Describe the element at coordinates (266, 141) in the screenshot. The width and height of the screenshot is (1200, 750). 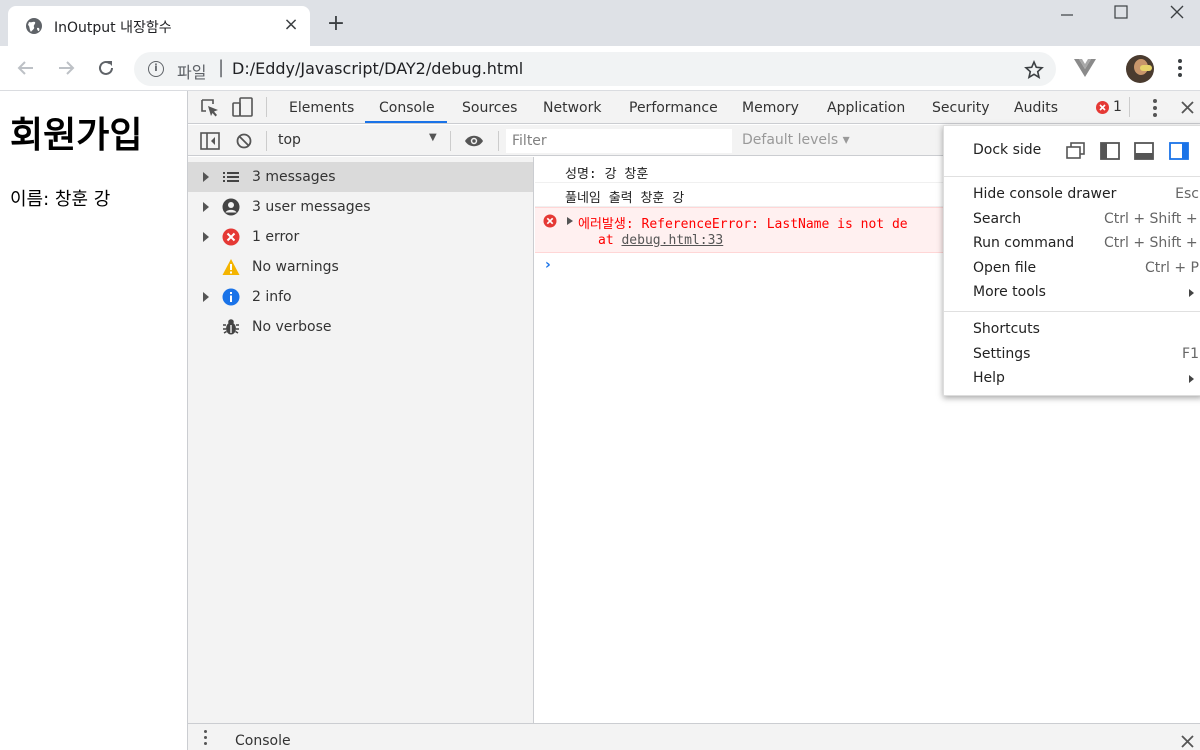
I see `divider` at that location.